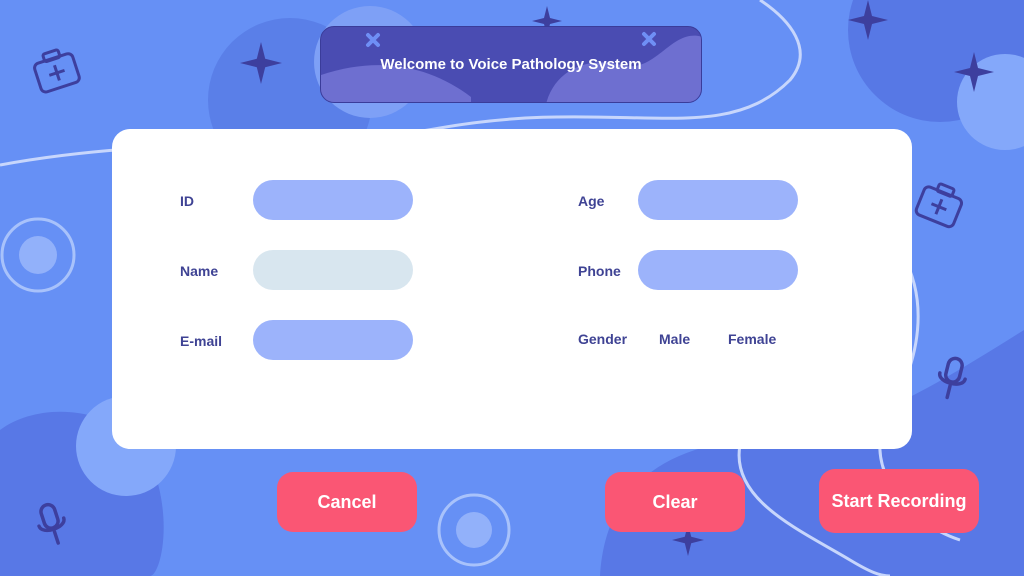 The height and width of the screenshot is (576, 1024). What do you see at coordinates (675, 502) in the screenshot?
I see `clear-button: Clear` at bounding box center [675, 502].